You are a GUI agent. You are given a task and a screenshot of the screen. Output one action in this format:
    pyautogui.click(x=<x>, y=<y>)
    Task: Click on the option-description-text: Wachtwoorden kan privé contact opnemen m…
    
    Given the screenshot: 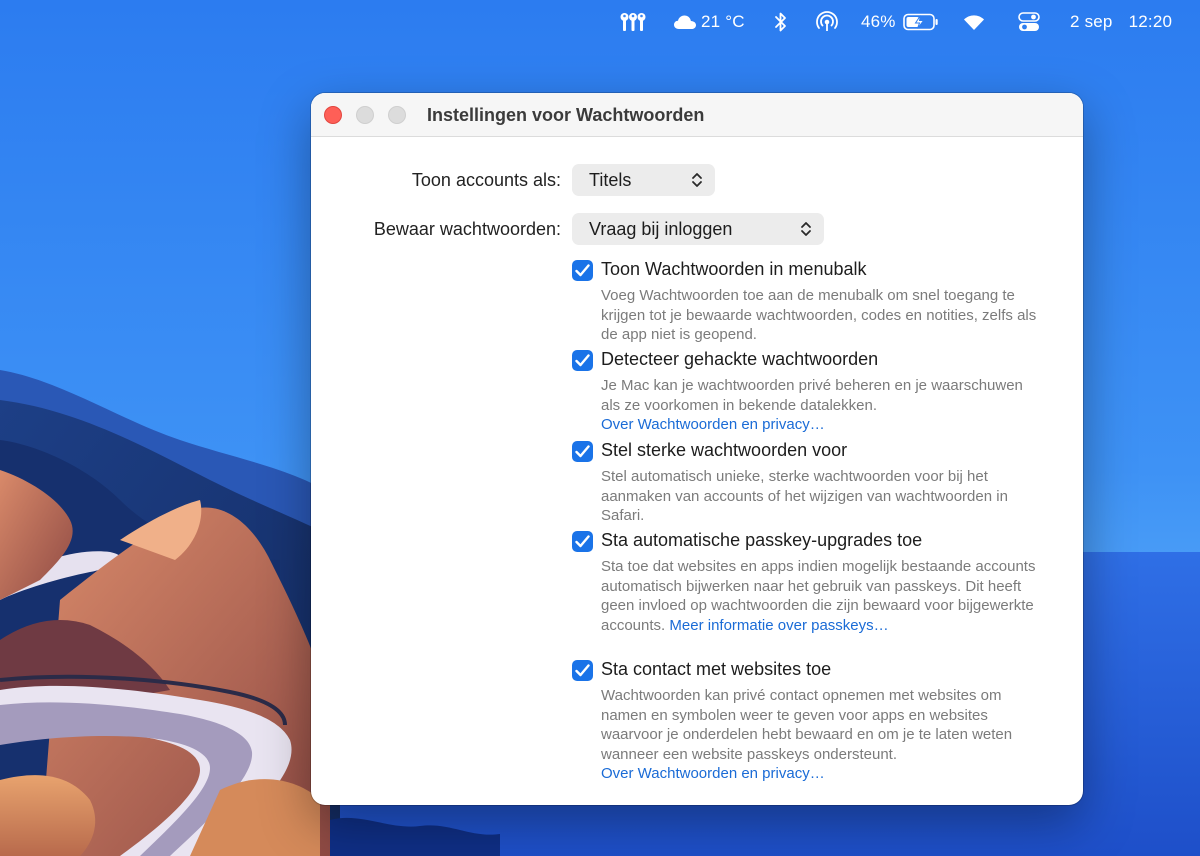 What is the action you would take?
    pyautogui.click(x=807, y=725)
    